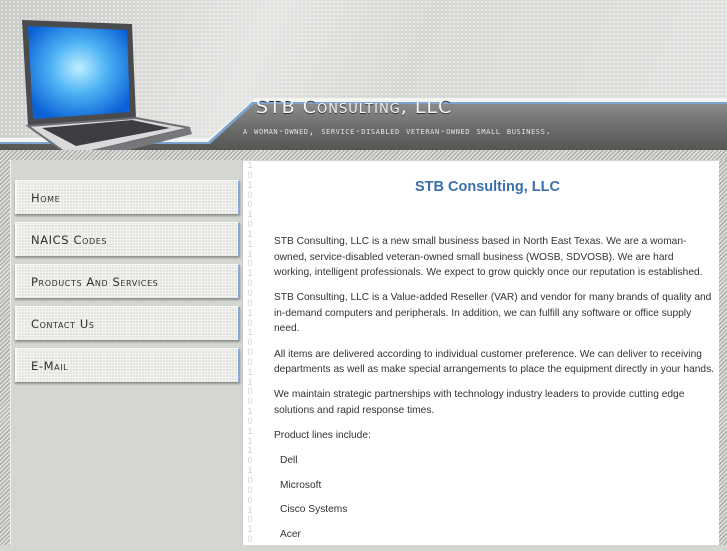 The image size is (727, 551). I want to click on product-line-item: Cisco Systems, so click(314, 510).